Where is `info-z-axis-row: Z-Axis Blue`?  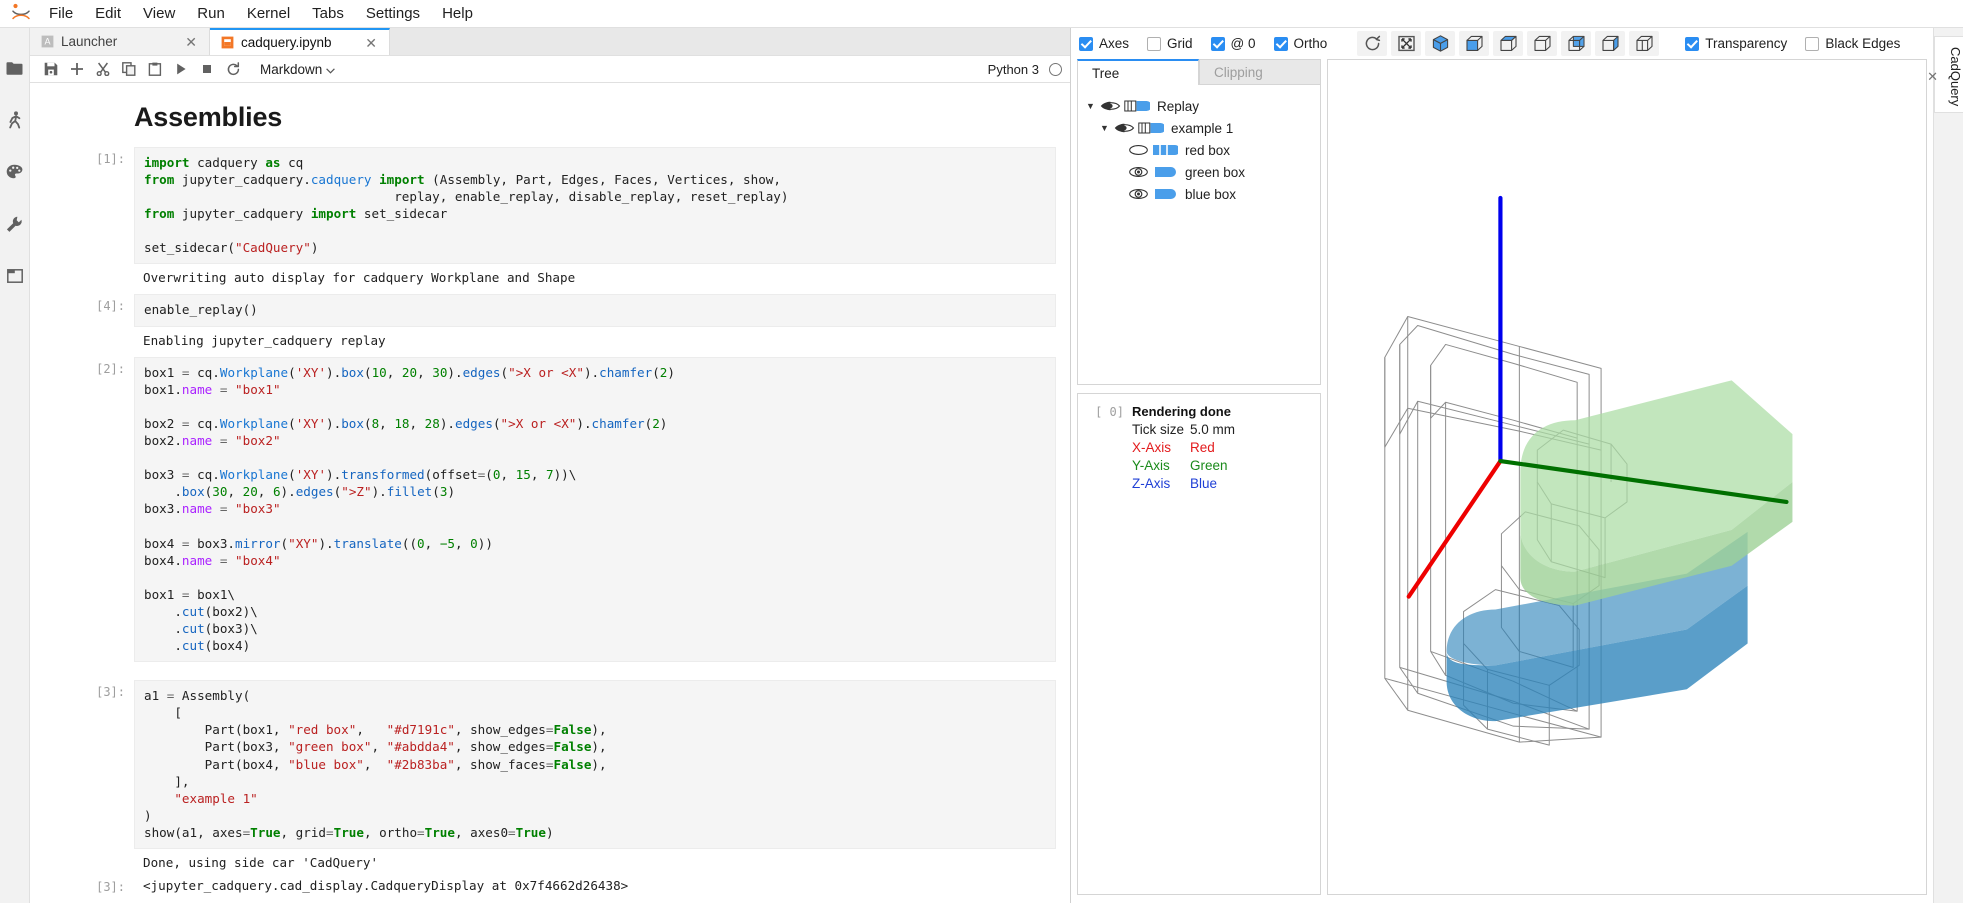
info-z-axis-row: Z-Axis Blue is located at coordinates (1199, 484).